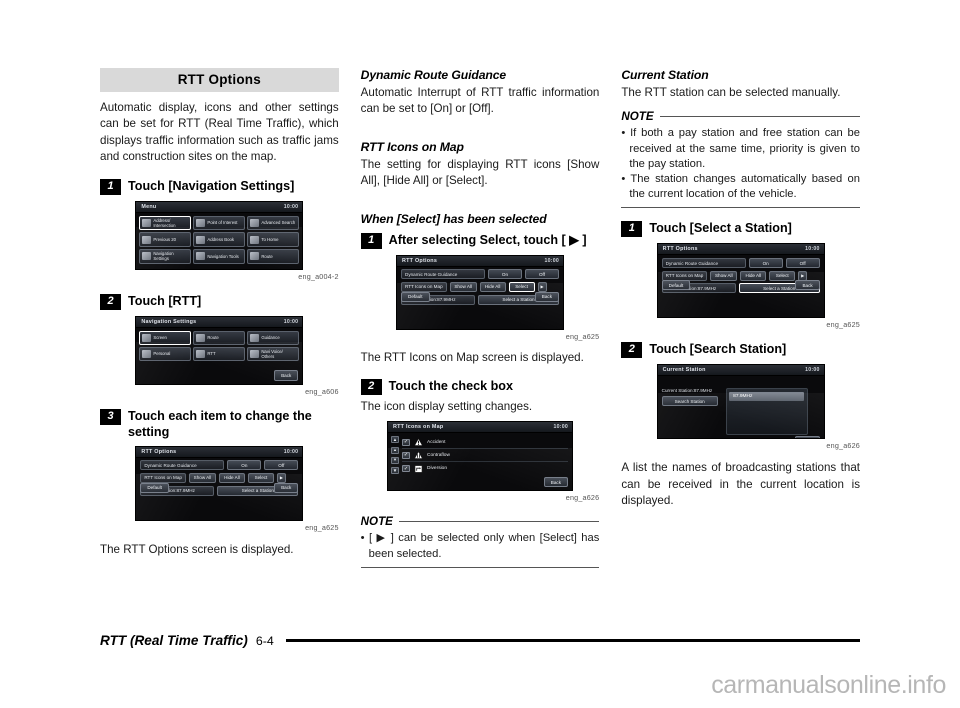  What do you see at coordinates (395, 470) in the screenshot?
I see `scroll-bottom-icon: ▼` at bounding box center [395, 470].